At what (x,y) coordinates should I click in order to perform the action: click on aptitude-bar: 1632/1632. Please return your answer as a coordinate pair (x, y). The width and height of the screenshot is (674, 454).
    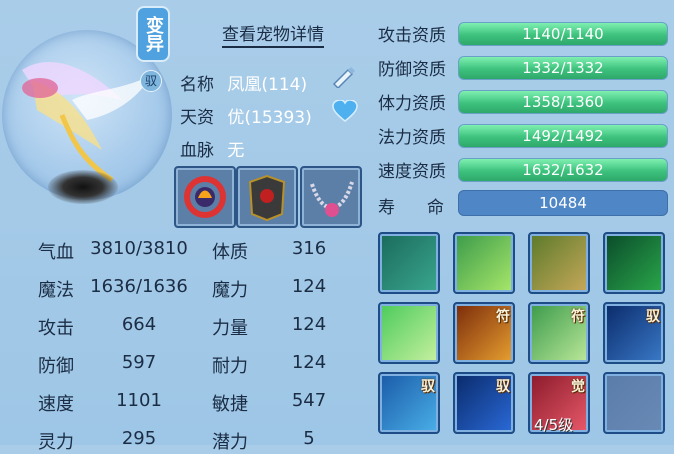
    Looking at the image, I should click on (563, 170).